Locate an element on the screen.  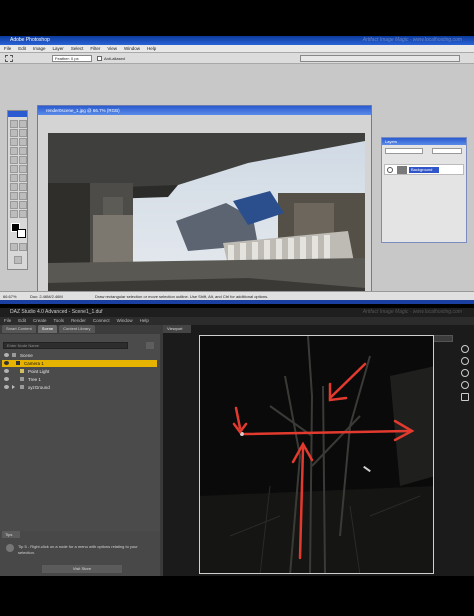
path-select-icon is located at coordinates (14, 187).